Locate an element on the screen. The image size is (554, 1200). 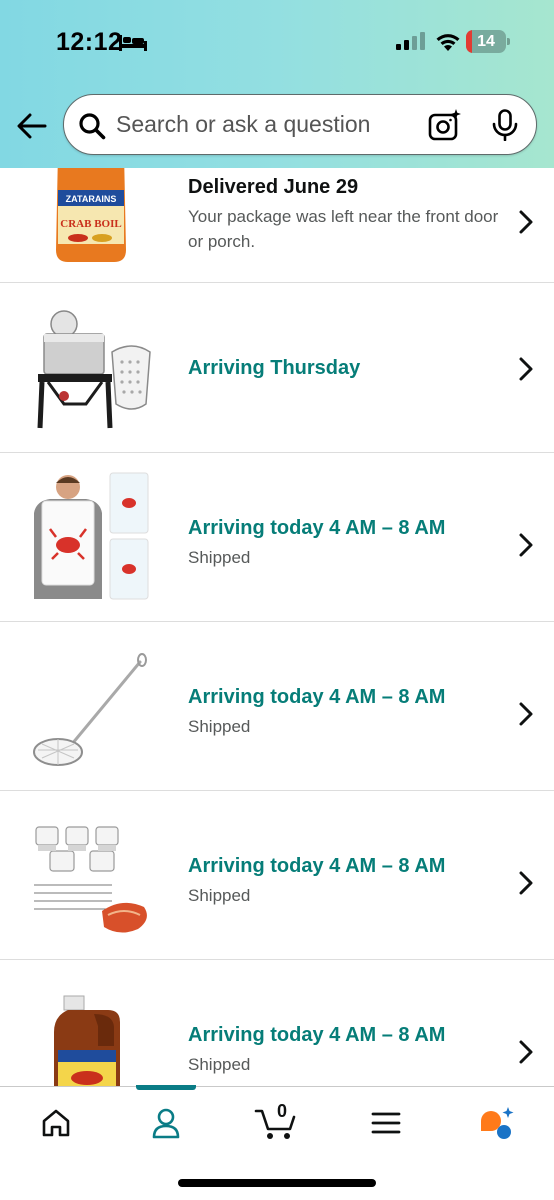
back-arrow-icon is located at coordinates (32, 126).